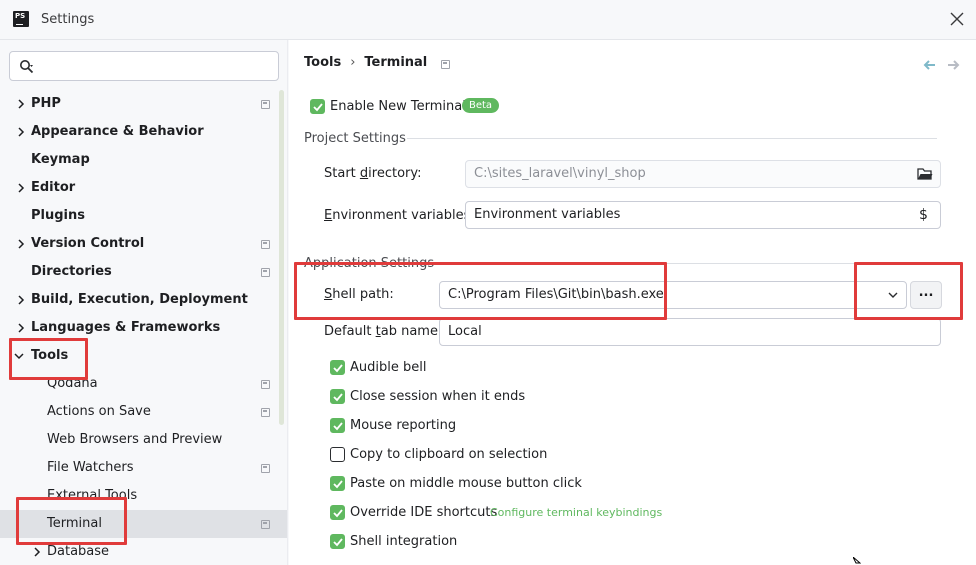 The image size is (976, 565). Describe the element at coordinates (690, 332) in the screenshot. I see `default-tab-name-field: Local` at that location.